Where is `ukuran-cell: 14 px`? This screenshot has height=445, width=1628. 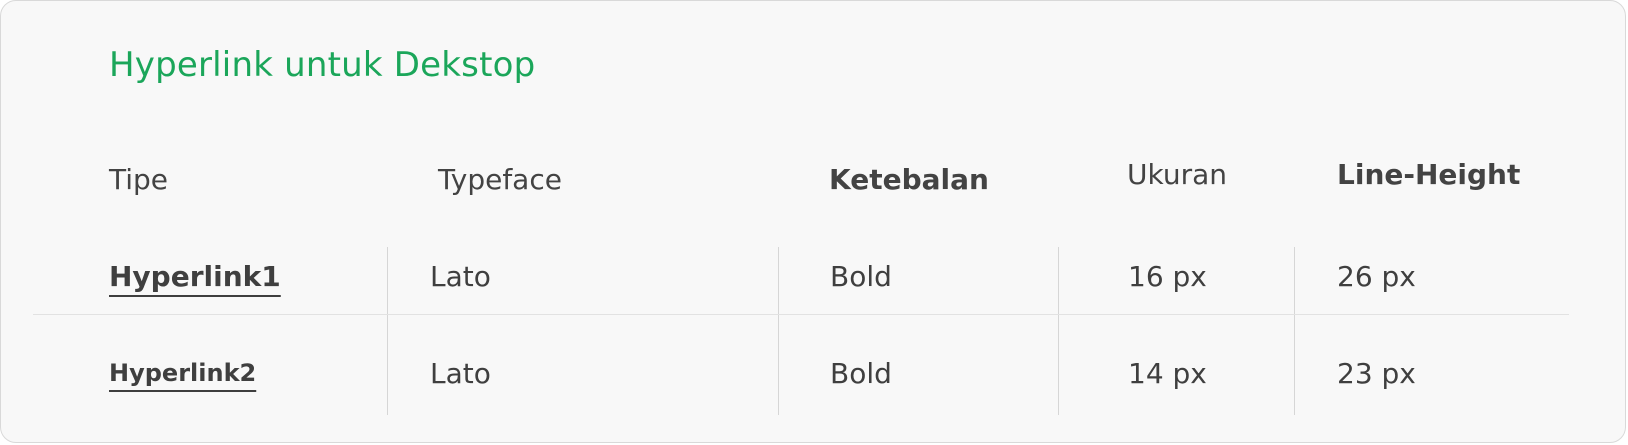 ukuran-cell: 14 px is located at coordinates (1167, 373).